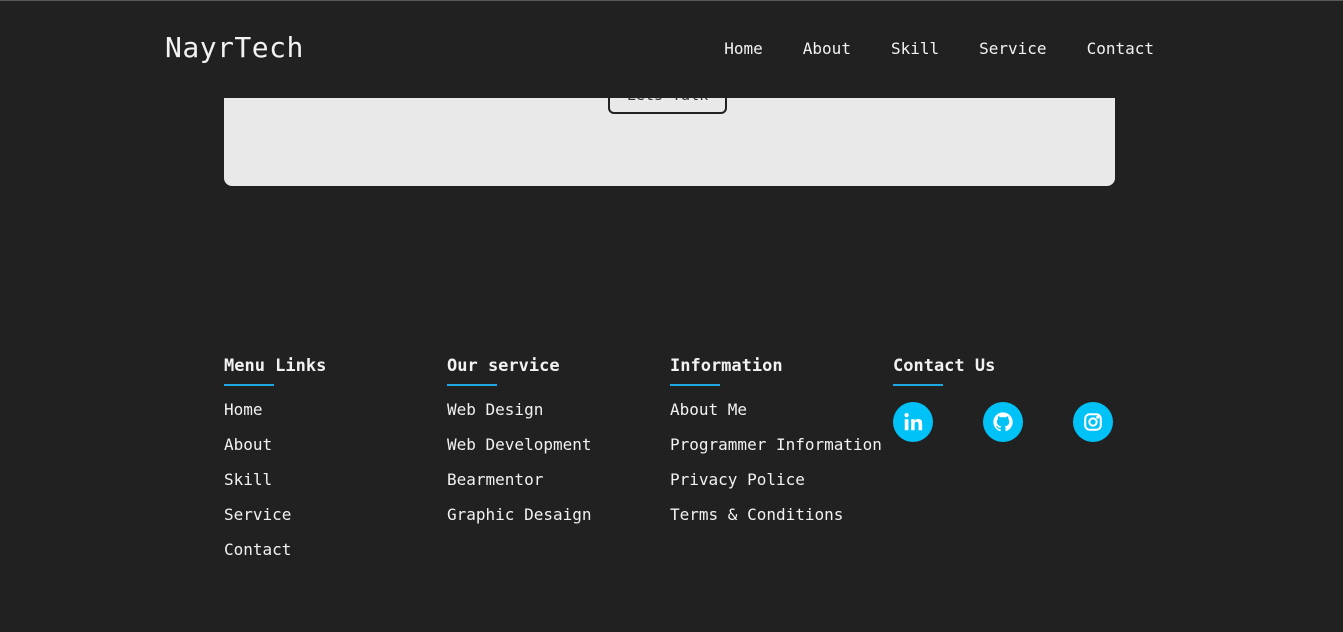 Image resolution: width=1343 pixels, height=632 pixels. Describe the element at coordinates (1120, 48) in the screenshot. I see `nav-contact: Contact` at that location.